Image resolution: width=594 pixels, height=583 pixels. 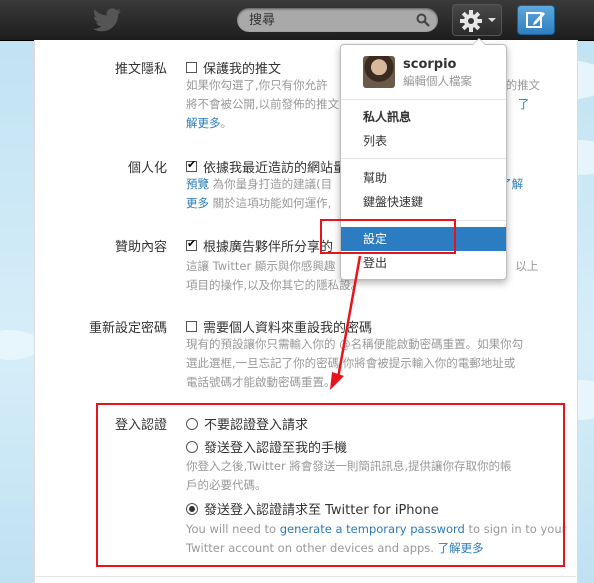 I want to click on annotation-arrow, so click(x=346, y=322).